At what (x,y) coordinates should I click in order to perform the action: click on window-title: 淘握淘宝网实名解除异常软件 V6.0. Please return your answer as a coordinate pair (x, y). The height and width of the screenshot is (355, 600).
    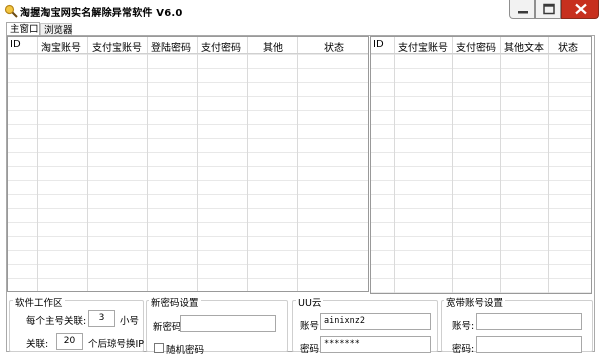
    Looking at the image, I should click on (101, 13).